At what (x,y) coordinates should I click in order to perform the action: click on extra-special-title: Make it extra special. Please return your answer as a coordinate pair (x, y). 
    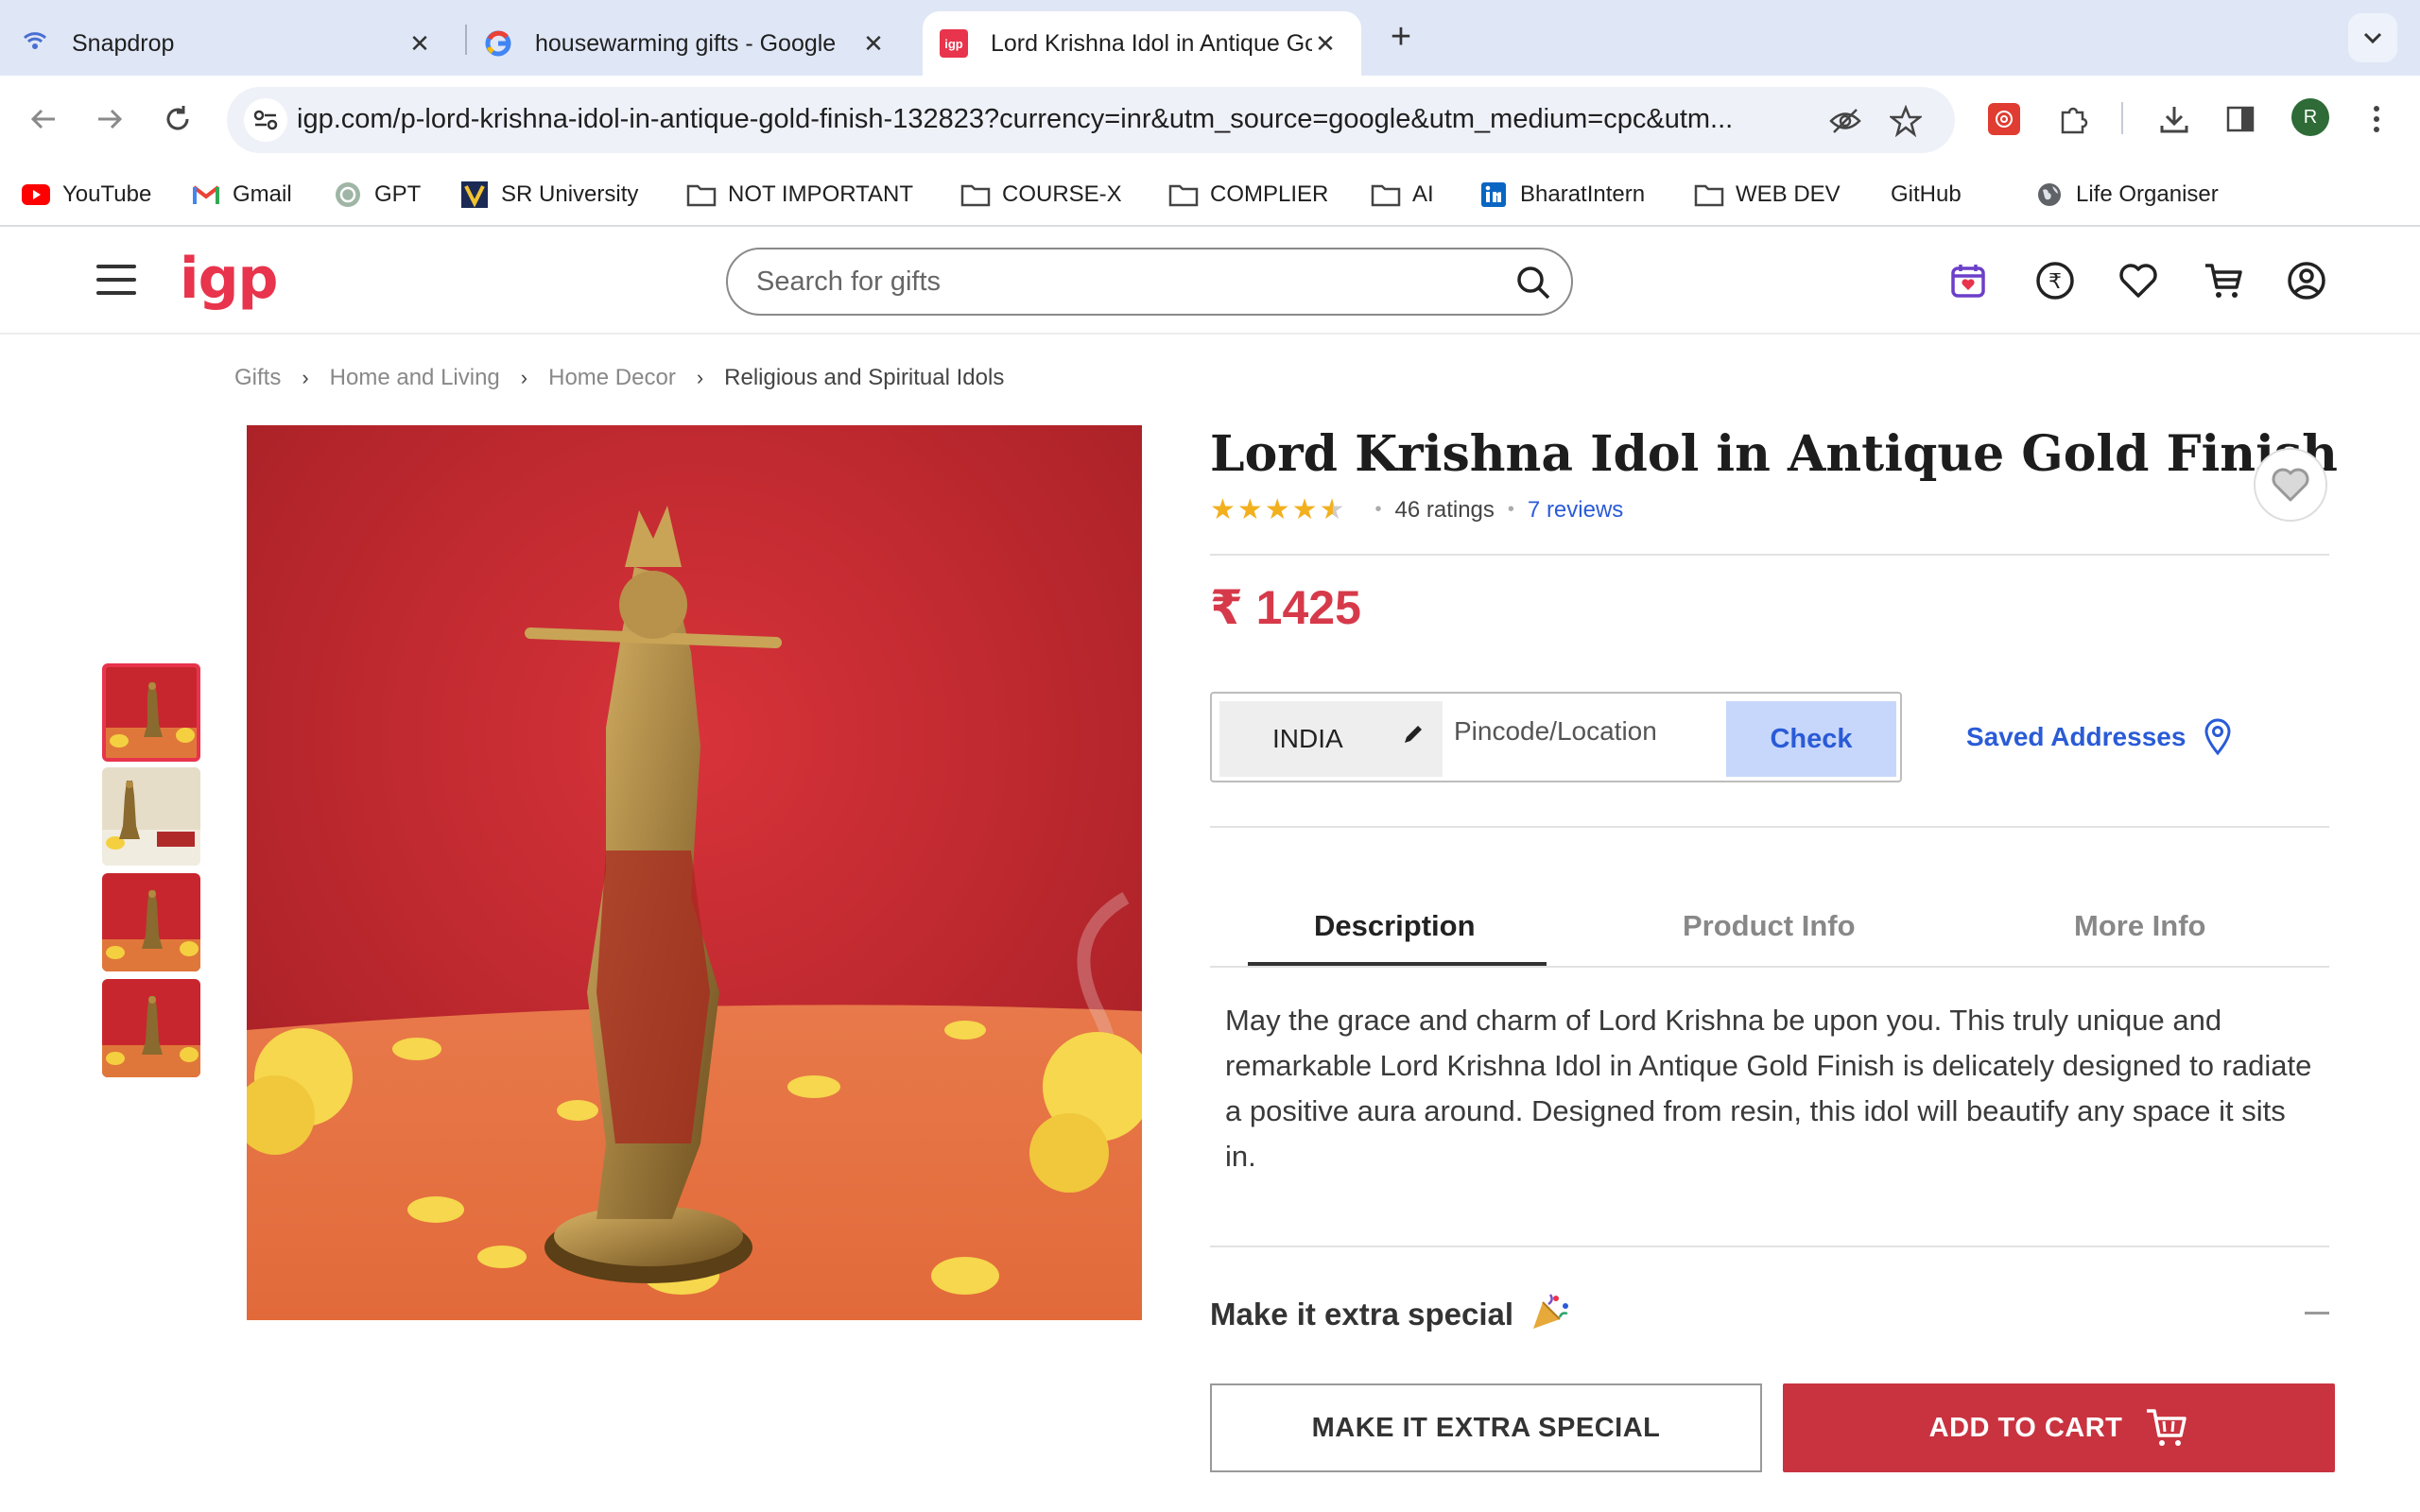
    Looking at the image, I should click on (1362, 1314).